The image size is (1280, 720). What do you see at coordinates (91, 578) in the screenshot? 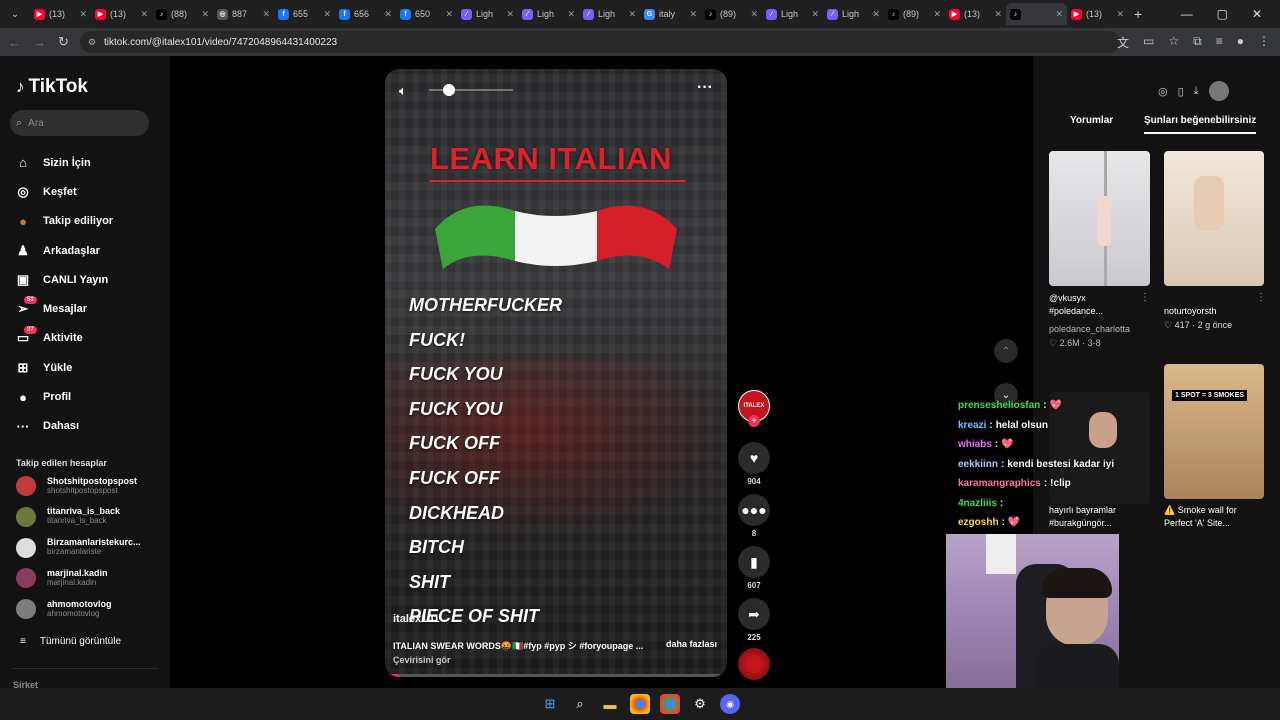
I see `followed-account: marjinal.kadin marjinal.kadin` at bounding box center [91, 578].